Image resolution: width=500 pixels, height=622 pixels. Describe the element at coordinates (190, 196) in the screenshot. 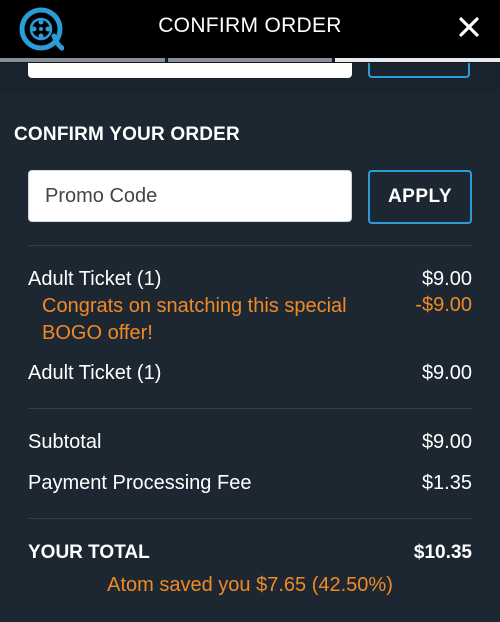

I see `promo-code-input` at that location.